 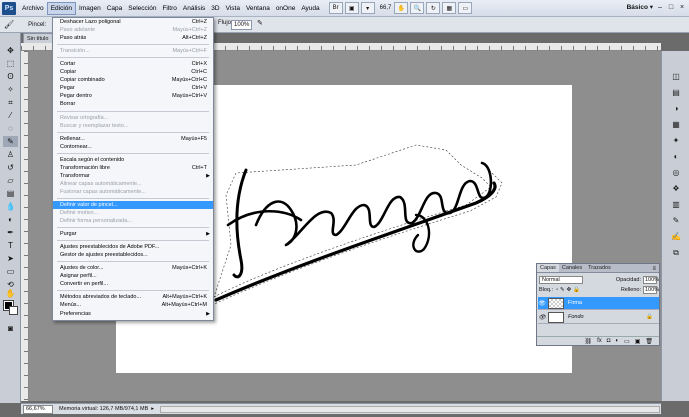 I want to click on menu-archivo: Archivo, so click(x=33, y=8).